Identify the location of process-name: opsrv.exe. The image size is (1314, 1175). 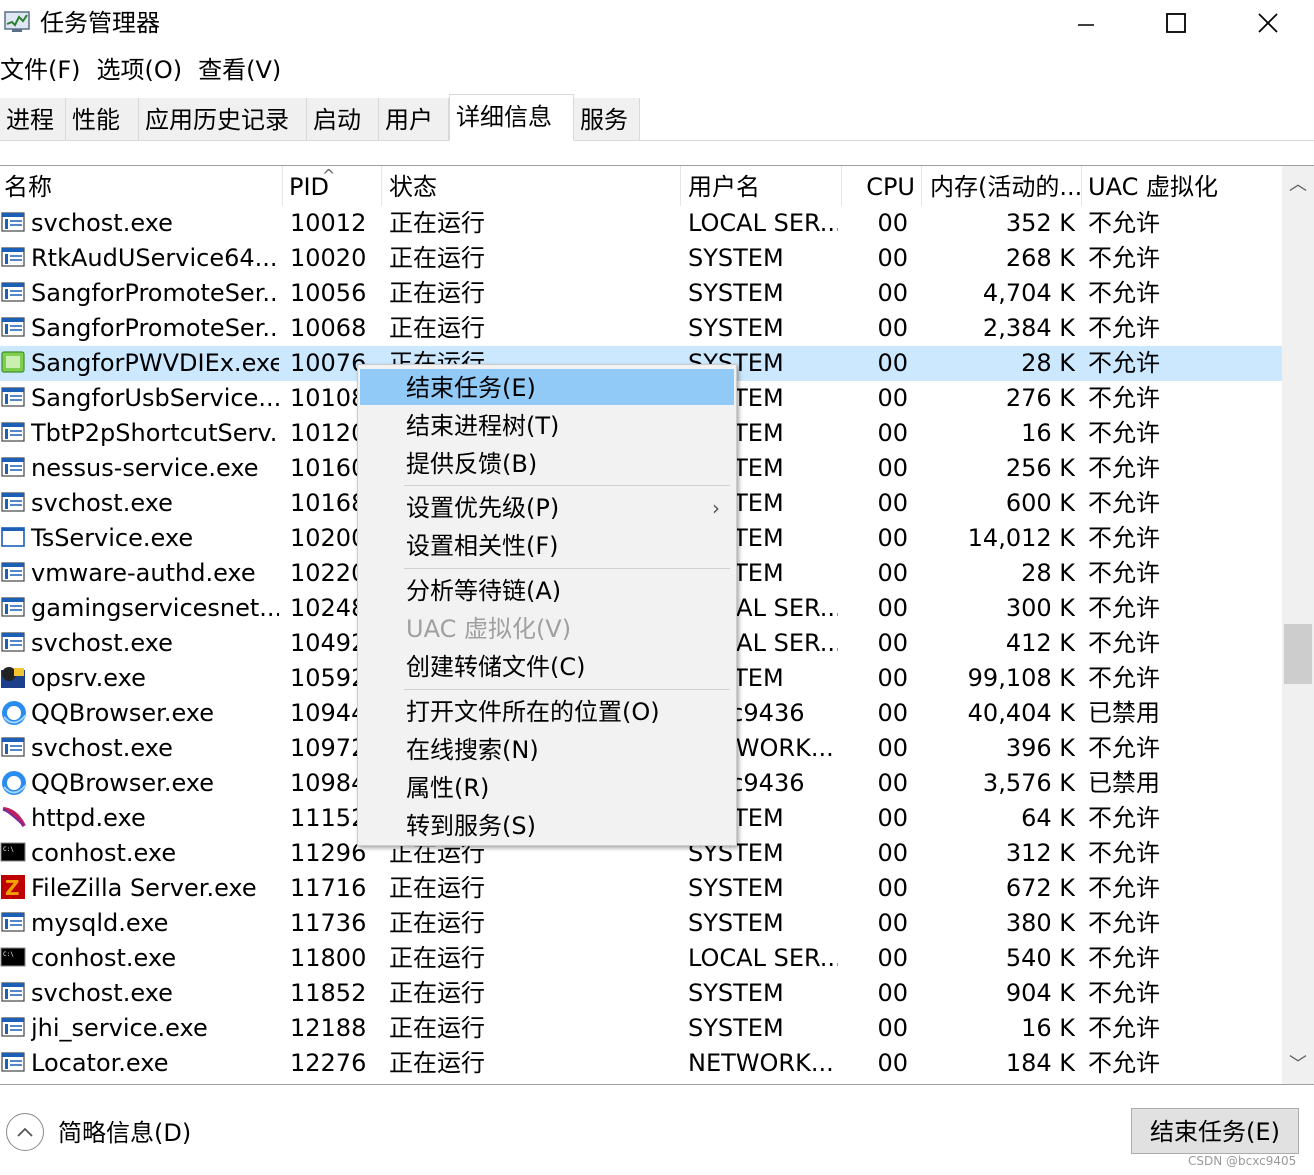
(88, 678).